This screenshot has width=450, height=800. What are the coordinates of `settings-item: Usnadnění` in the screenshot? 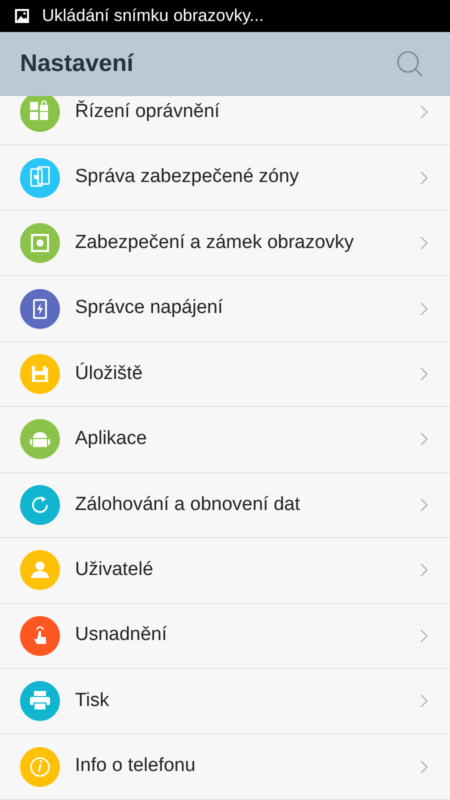 It's located at (225, 636).